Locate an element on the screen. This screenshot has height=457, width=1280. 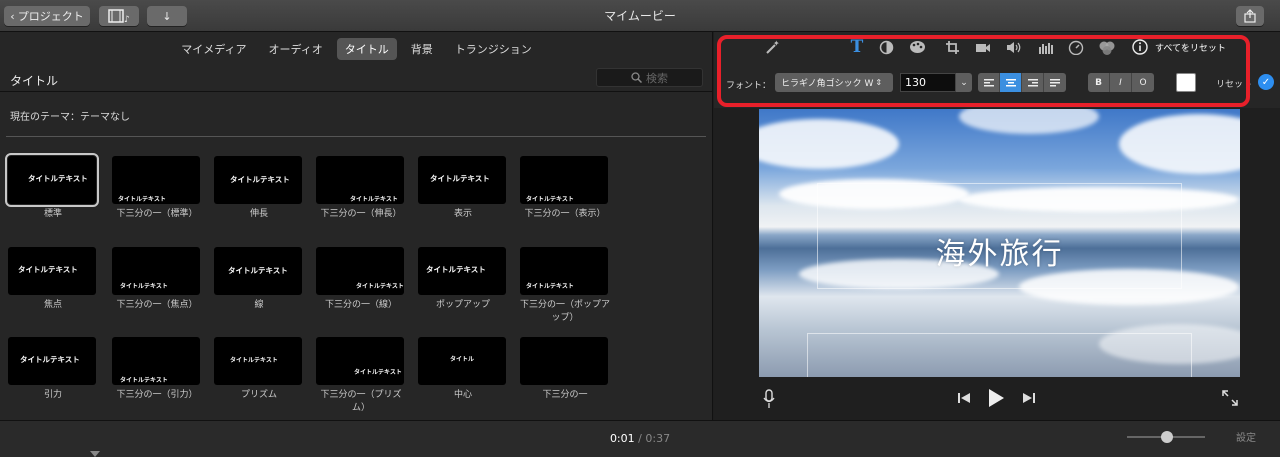
tab-1: オーディオ is located at coordinates (296, 49).